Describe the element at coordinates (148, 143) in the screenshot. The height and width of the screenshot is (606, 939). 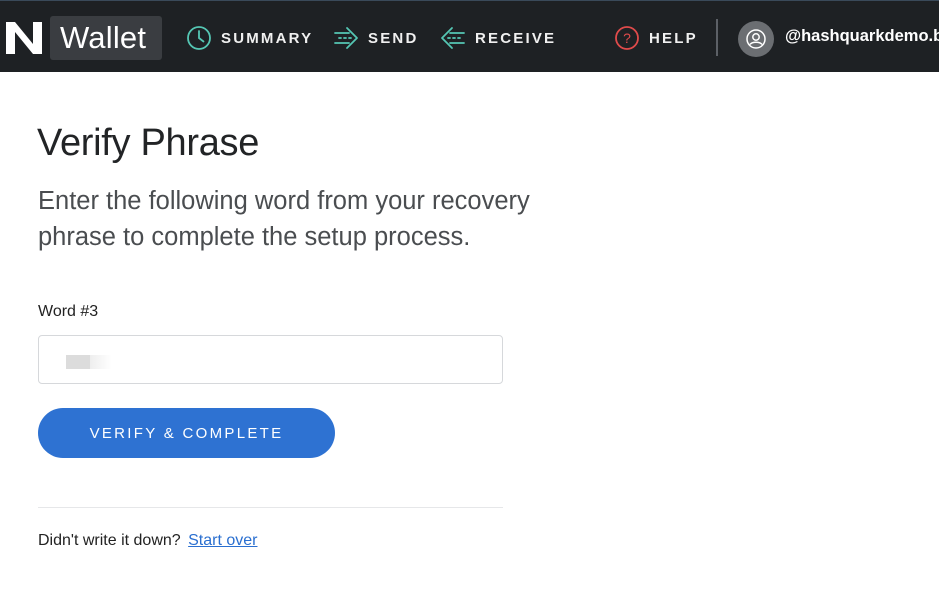
I see `page-title: Verify Phrase` at that location.